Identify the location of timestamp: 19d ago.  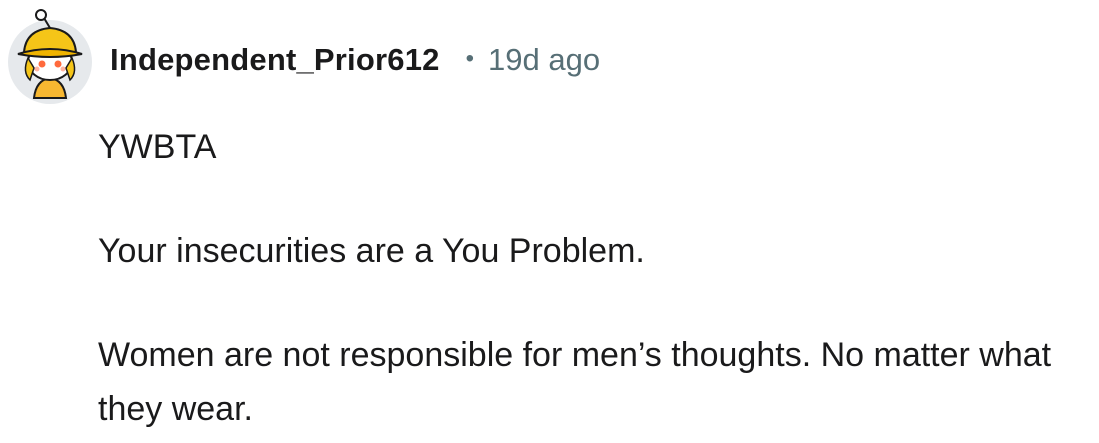
(544, 60).